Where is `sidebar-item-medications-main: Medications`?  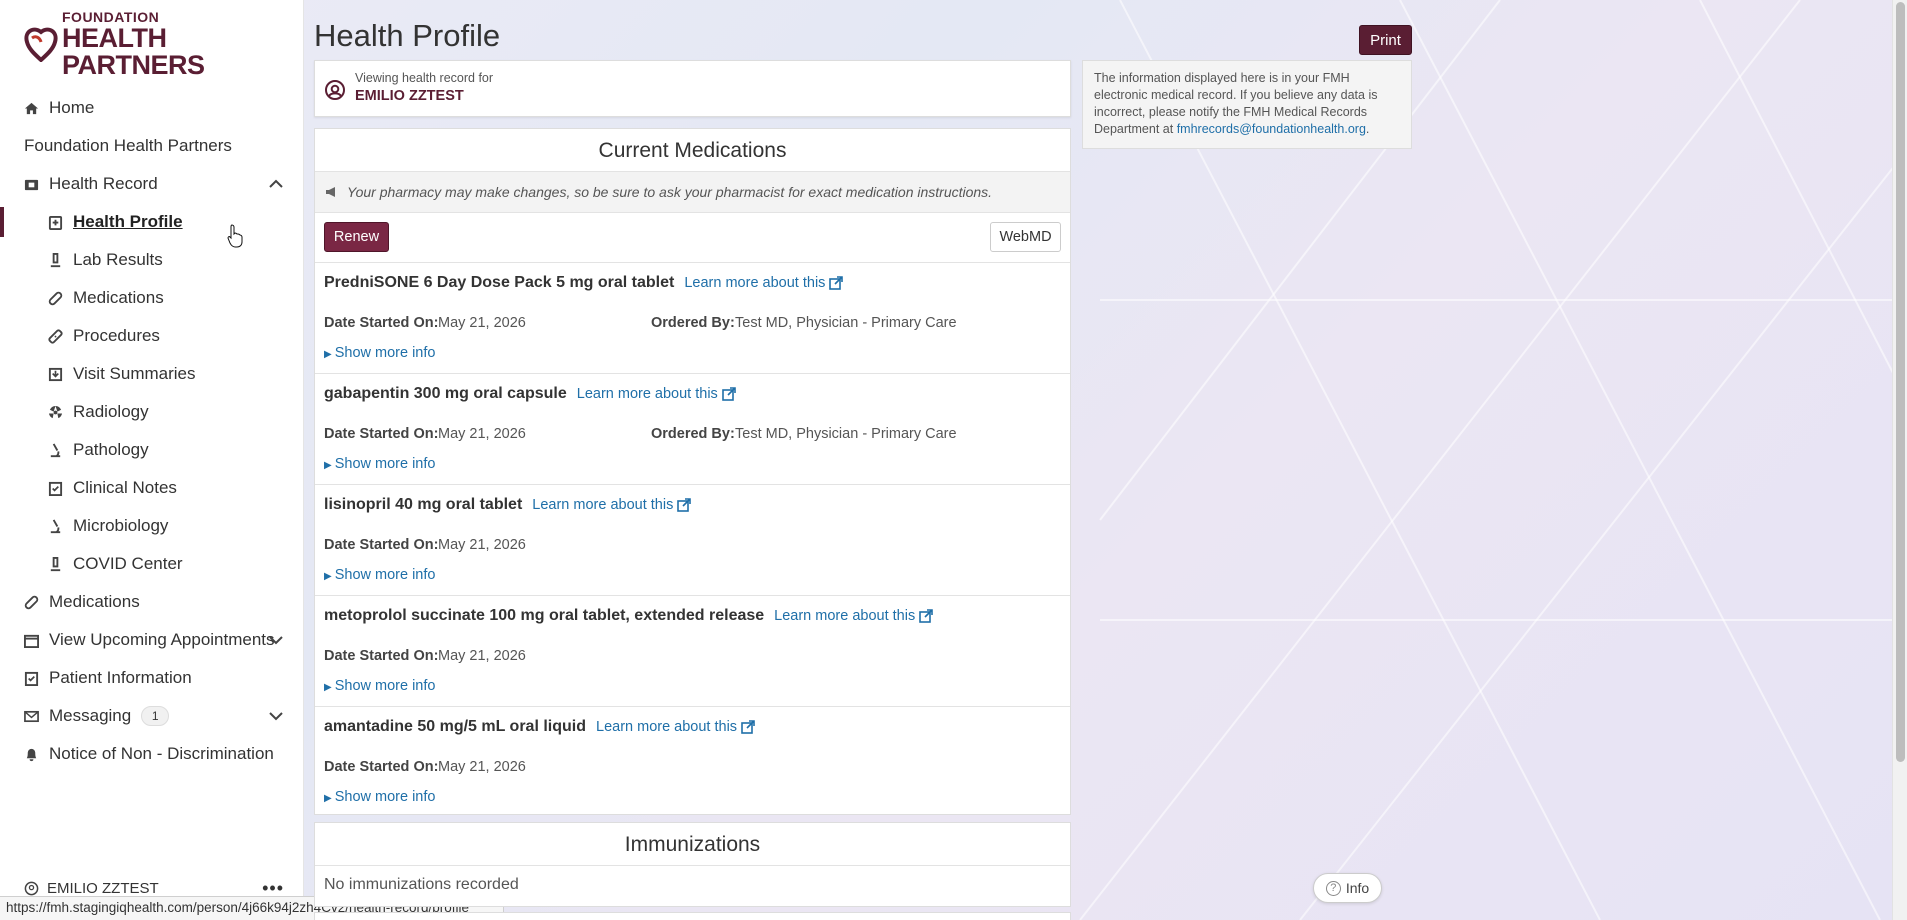
sidebar-item-medications-main: Medications is located at coordinates (152, 602).